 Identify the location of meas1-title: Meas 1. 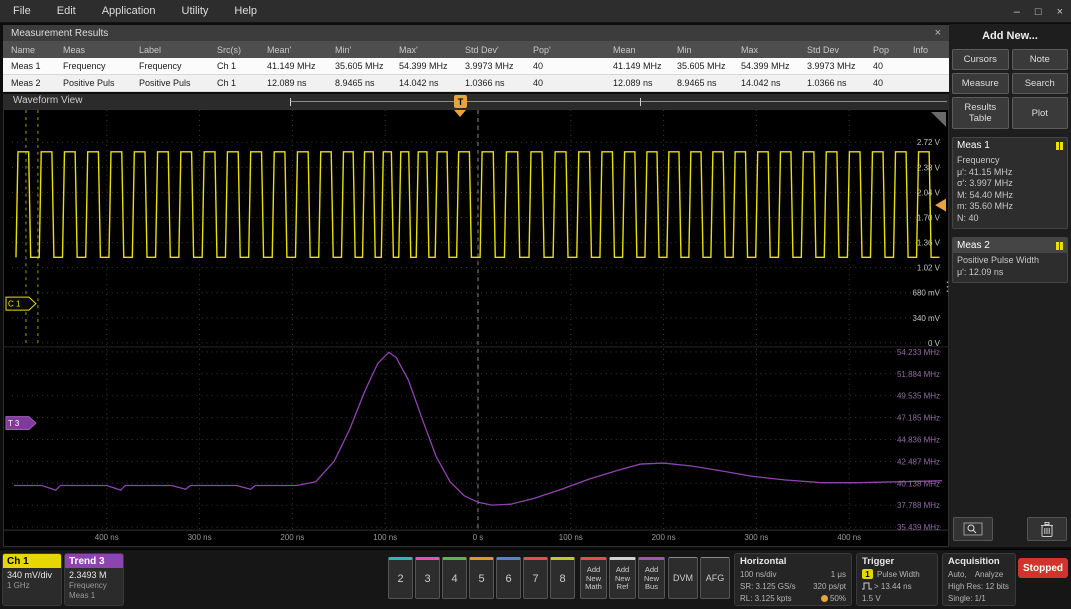
(973, 145).